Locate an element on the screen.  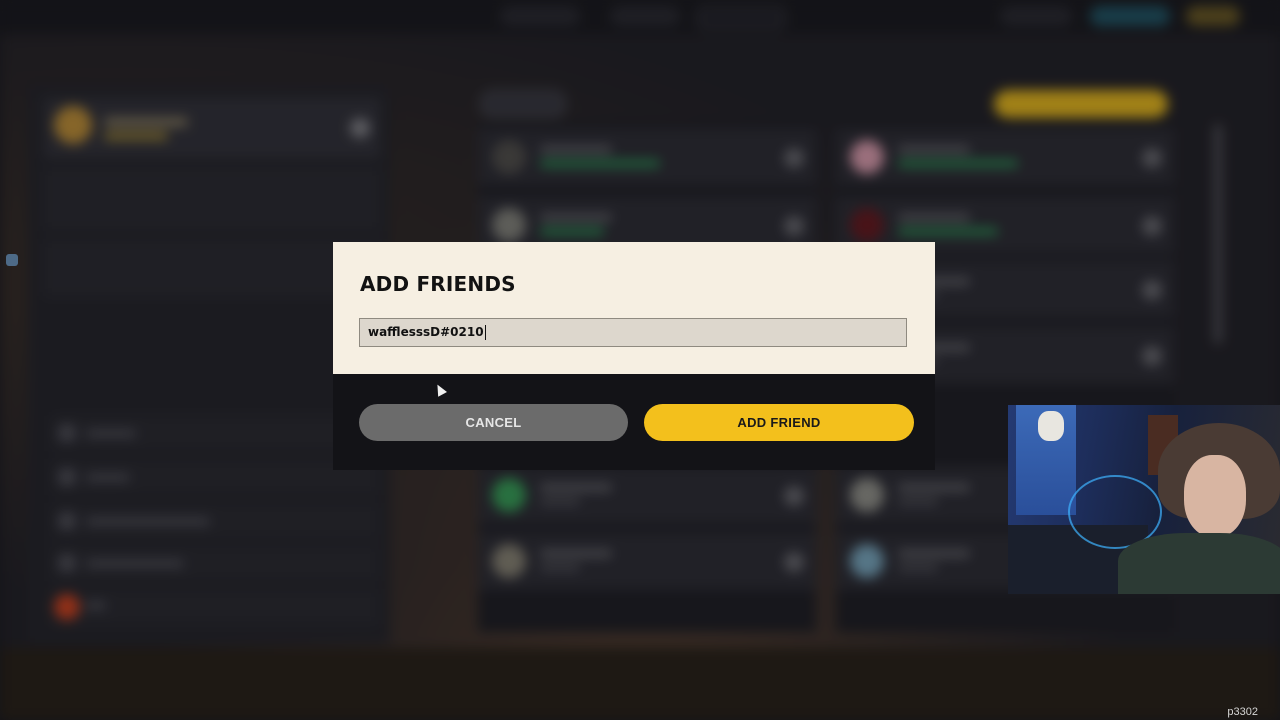
watermark-text: p3302 is located at coordinates (1242, 712).